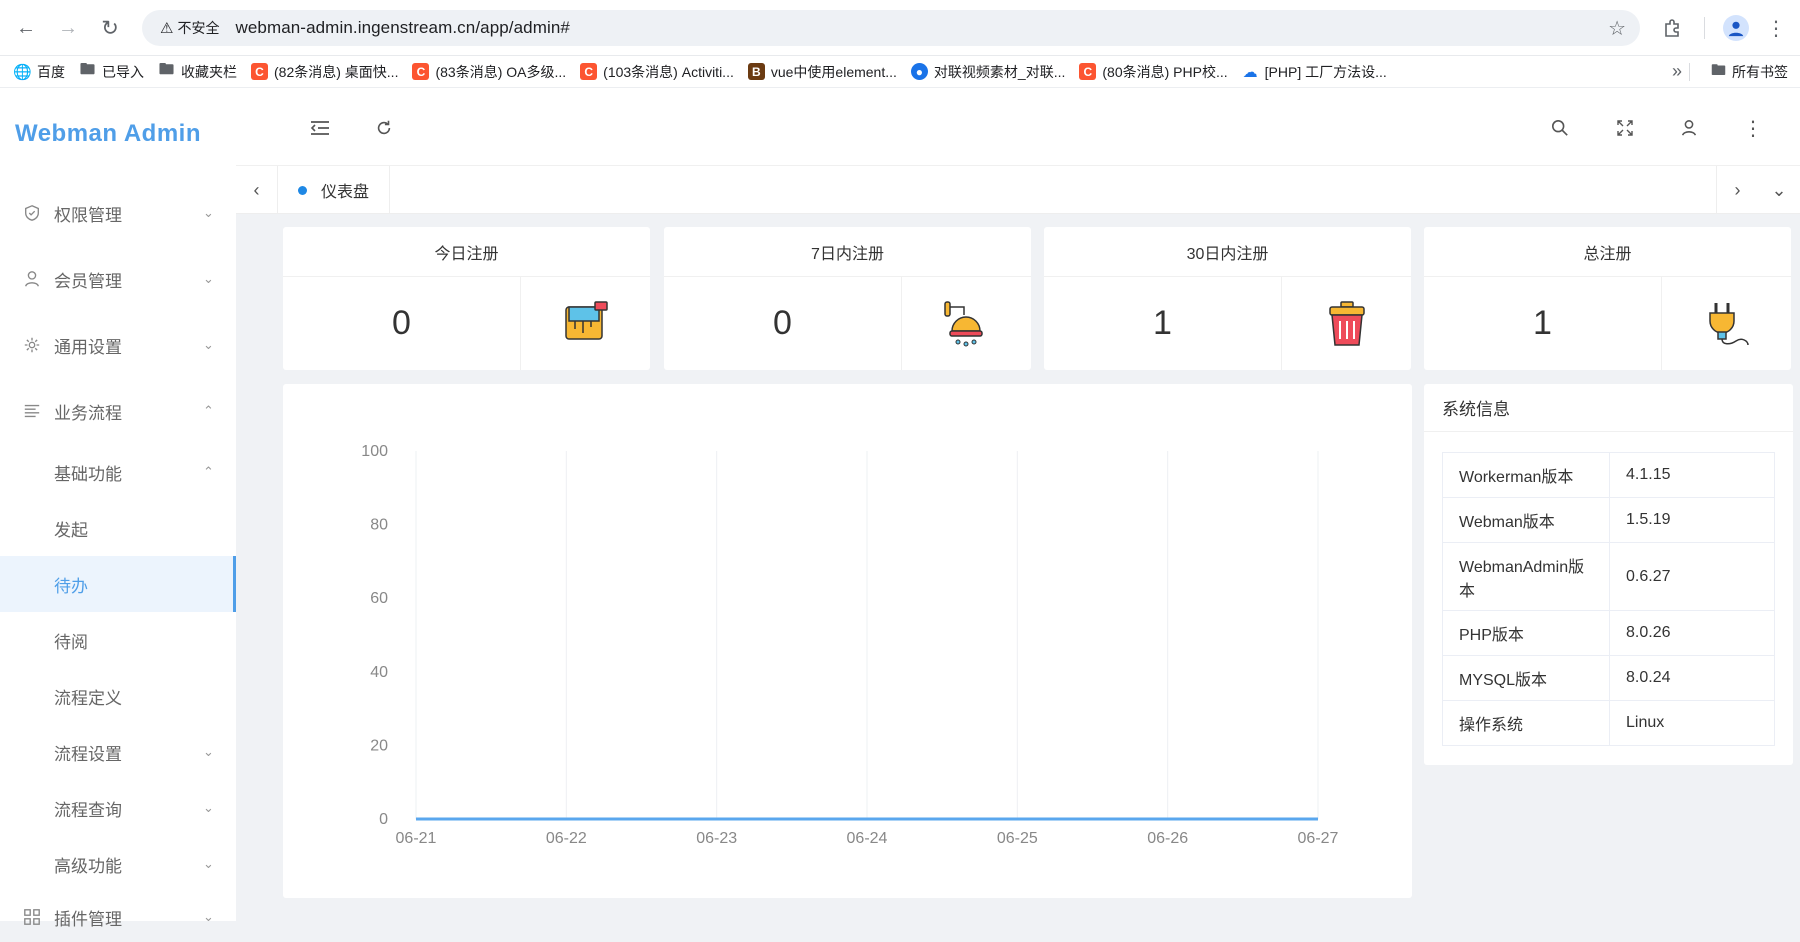  I want to click on submenu-item-todo: 待办, so click(118, 584).